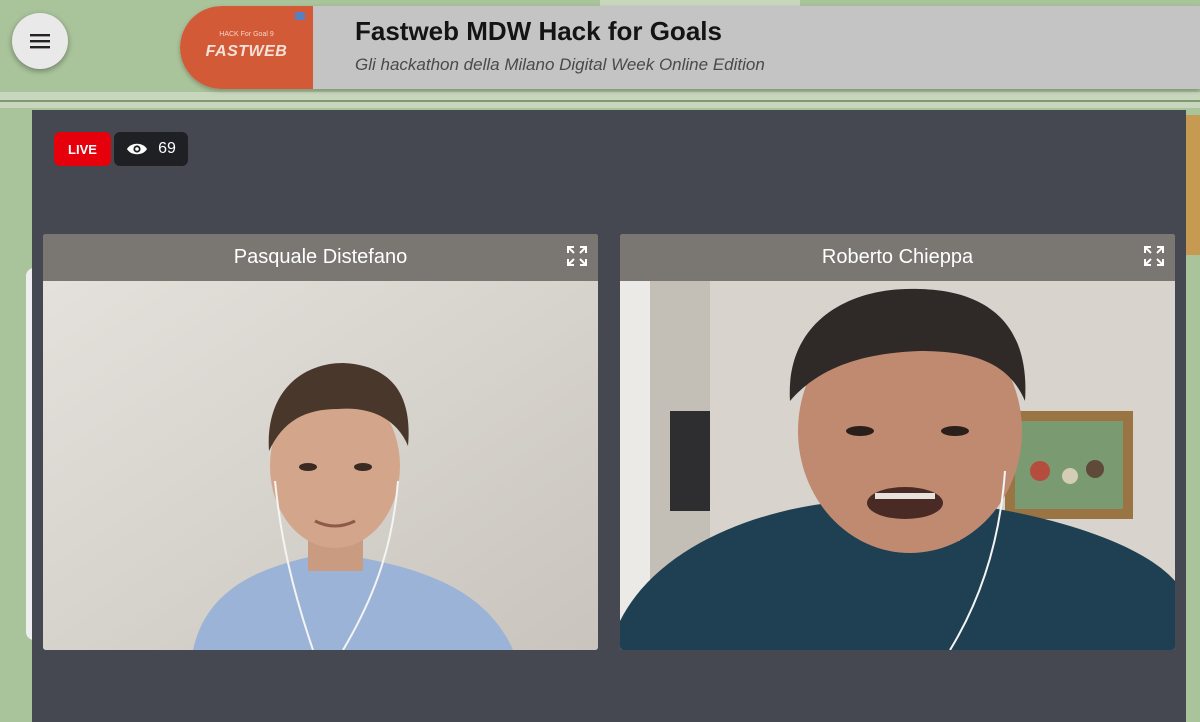  I want to click on logo-badge-icon, so click(300, 16).